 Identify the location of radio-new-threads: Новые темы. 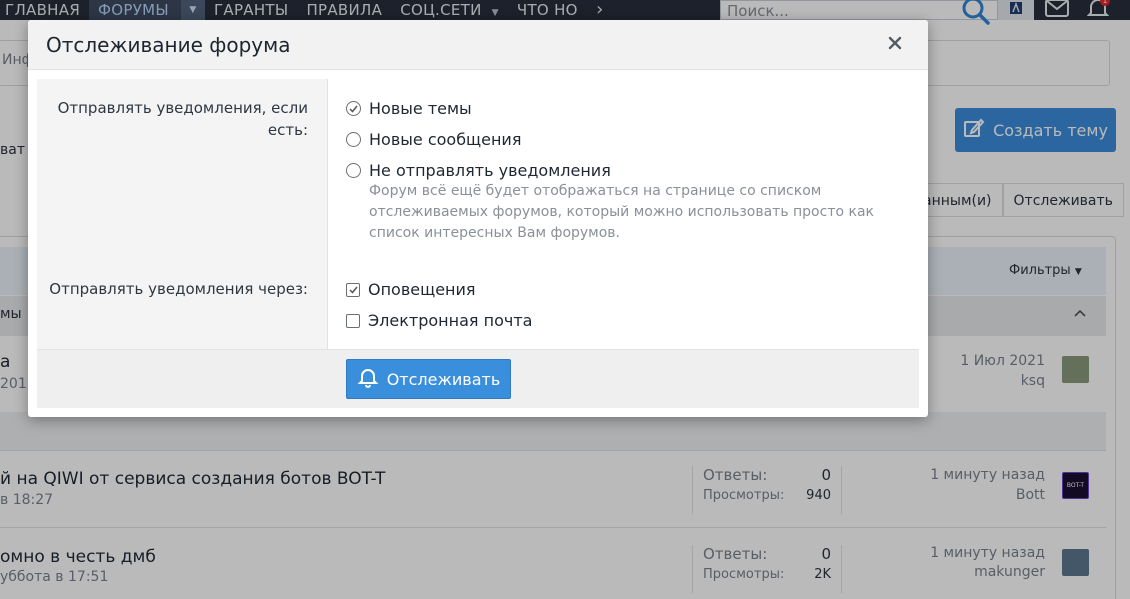
(409, 108).